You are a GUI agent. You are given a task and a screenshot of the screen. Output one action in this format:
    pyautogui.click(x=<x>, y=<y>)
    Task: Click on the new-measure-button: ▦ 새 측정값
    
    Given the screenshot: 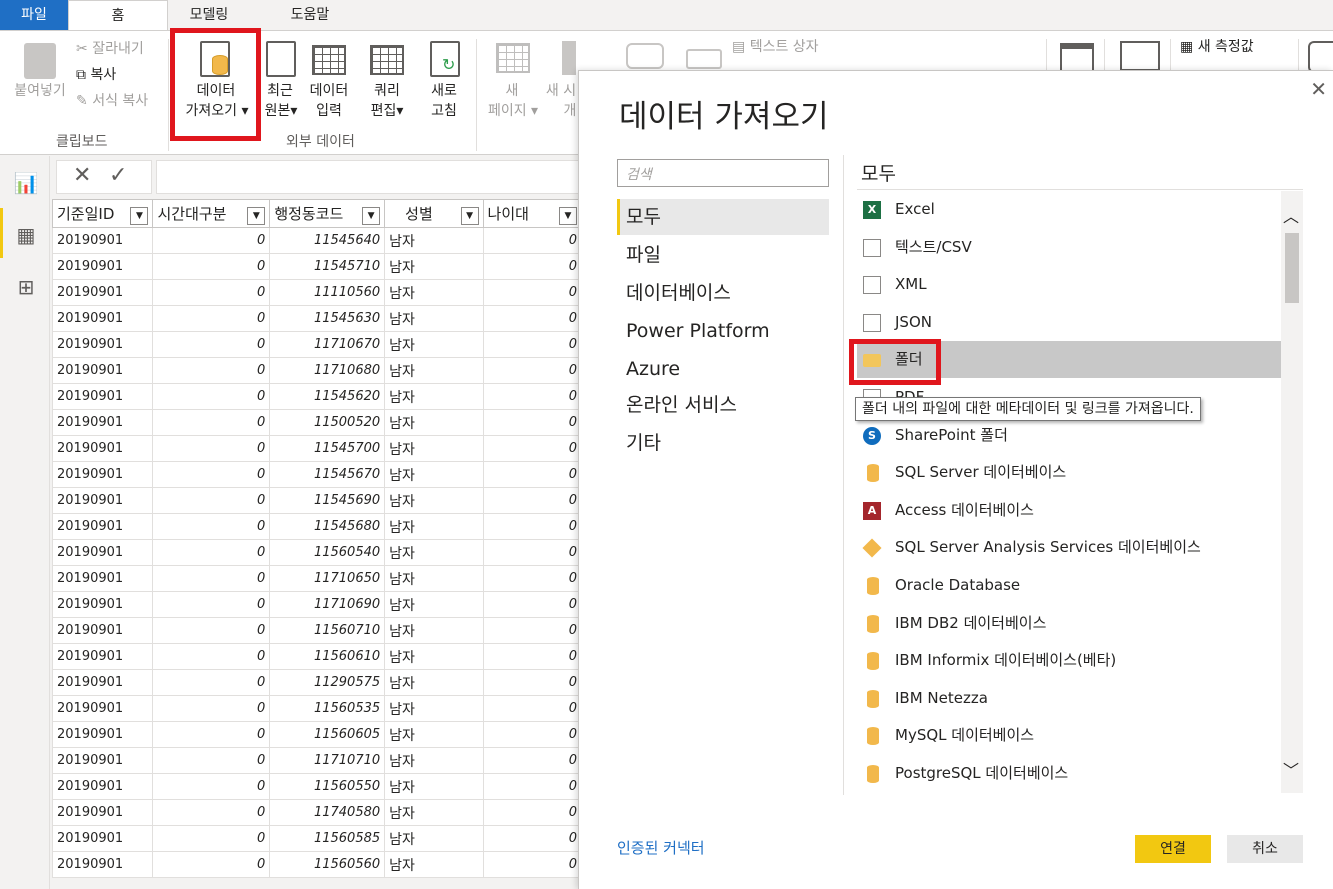 What is the action you would take?
    pyautogui.click(x=1217, y=47)
    